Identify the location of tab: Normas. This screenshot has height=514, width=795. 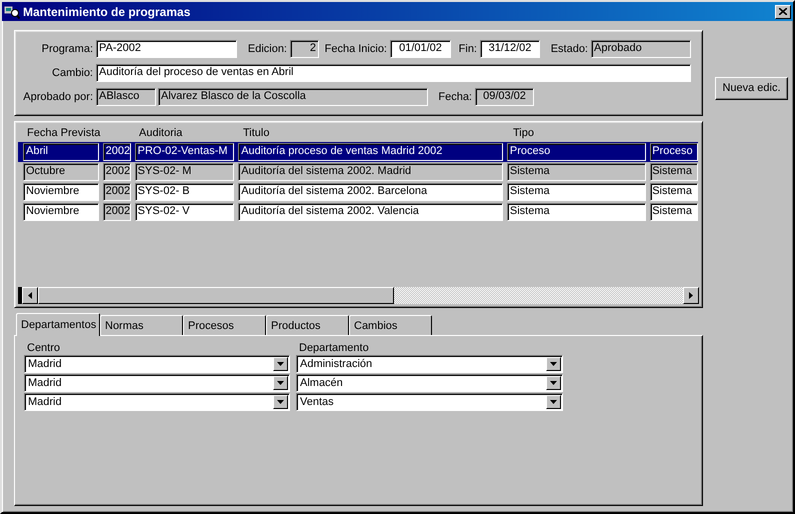
(141, 325).